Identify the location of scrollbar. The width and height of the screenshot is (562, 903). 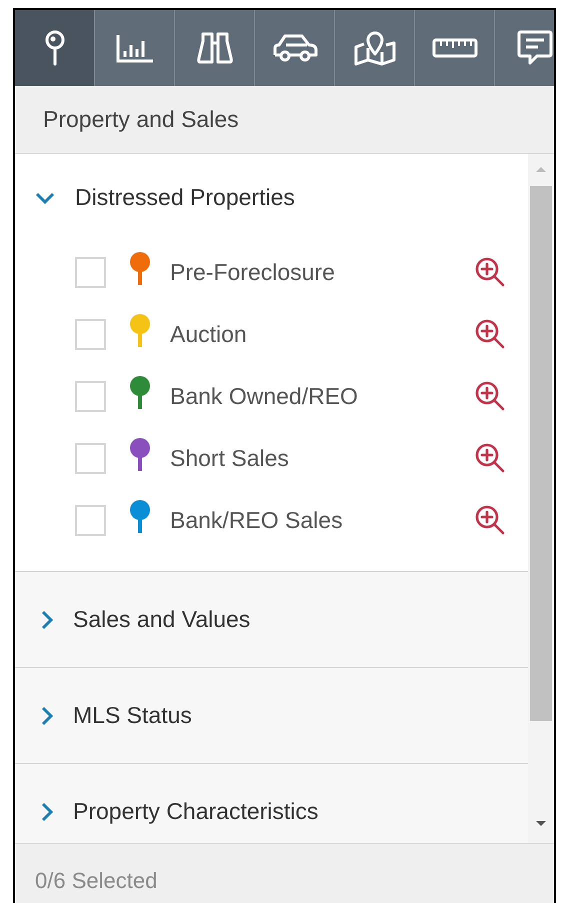
(541, 498).